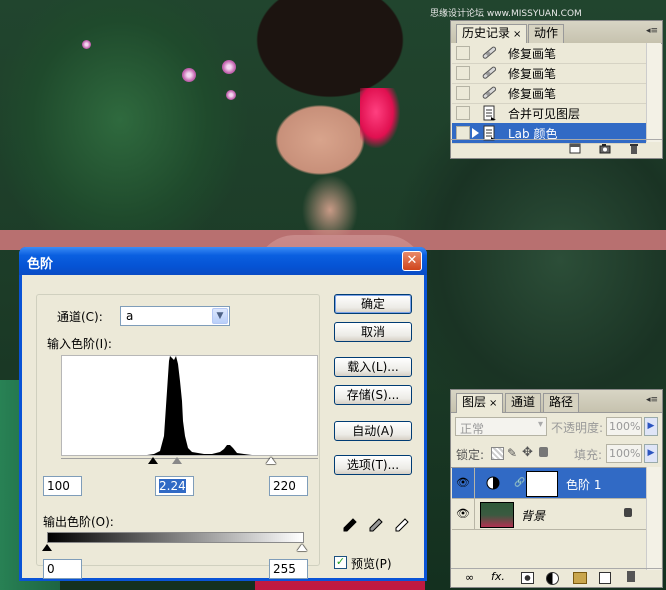 This screenshot has width=666, height=590. What do you see at coordinates (552, 514) in the screenshot?
I see `layer-row-background: 👁 背景` at bounding box center [552, 514].